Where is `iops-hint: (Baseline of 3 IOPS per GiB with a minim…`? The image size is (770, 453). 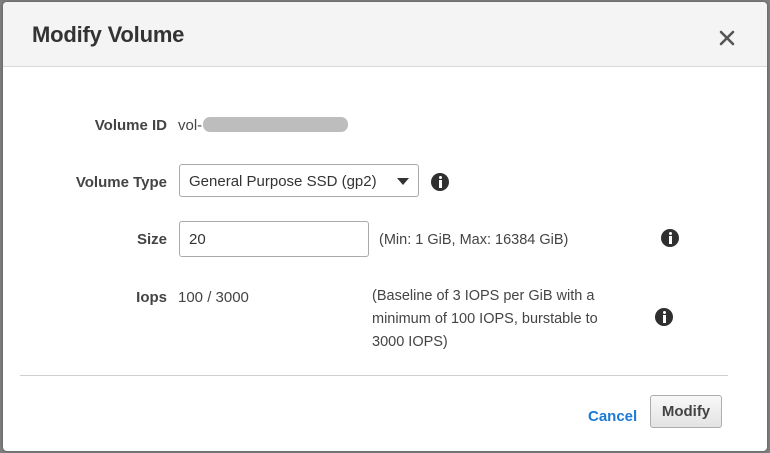 iops-hint: (Baseline of 3 IOPS per GiB with a minim… is located at coordinates (485, 319).